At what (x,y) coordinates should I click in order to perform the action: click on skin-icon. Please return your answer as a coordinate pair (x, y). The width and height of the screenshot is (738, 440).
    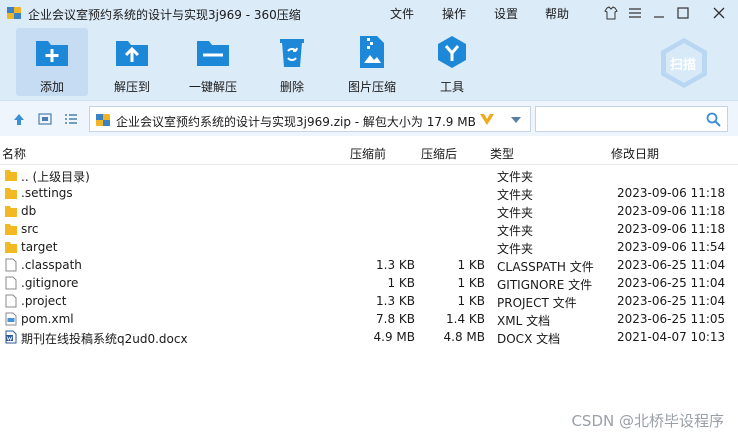
    Looking at the image, I should click on (611, 13).